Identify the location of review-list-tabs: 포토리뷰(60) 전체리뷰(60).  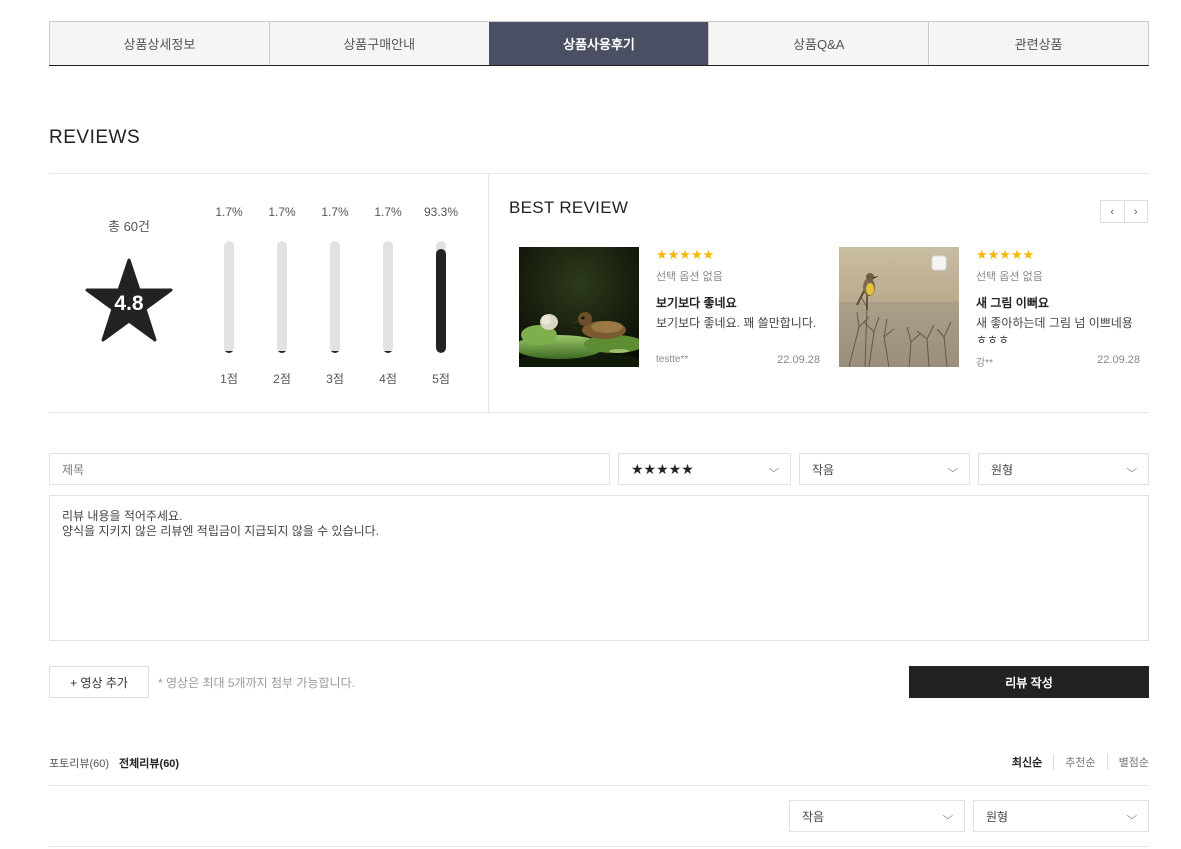
(114, 763).